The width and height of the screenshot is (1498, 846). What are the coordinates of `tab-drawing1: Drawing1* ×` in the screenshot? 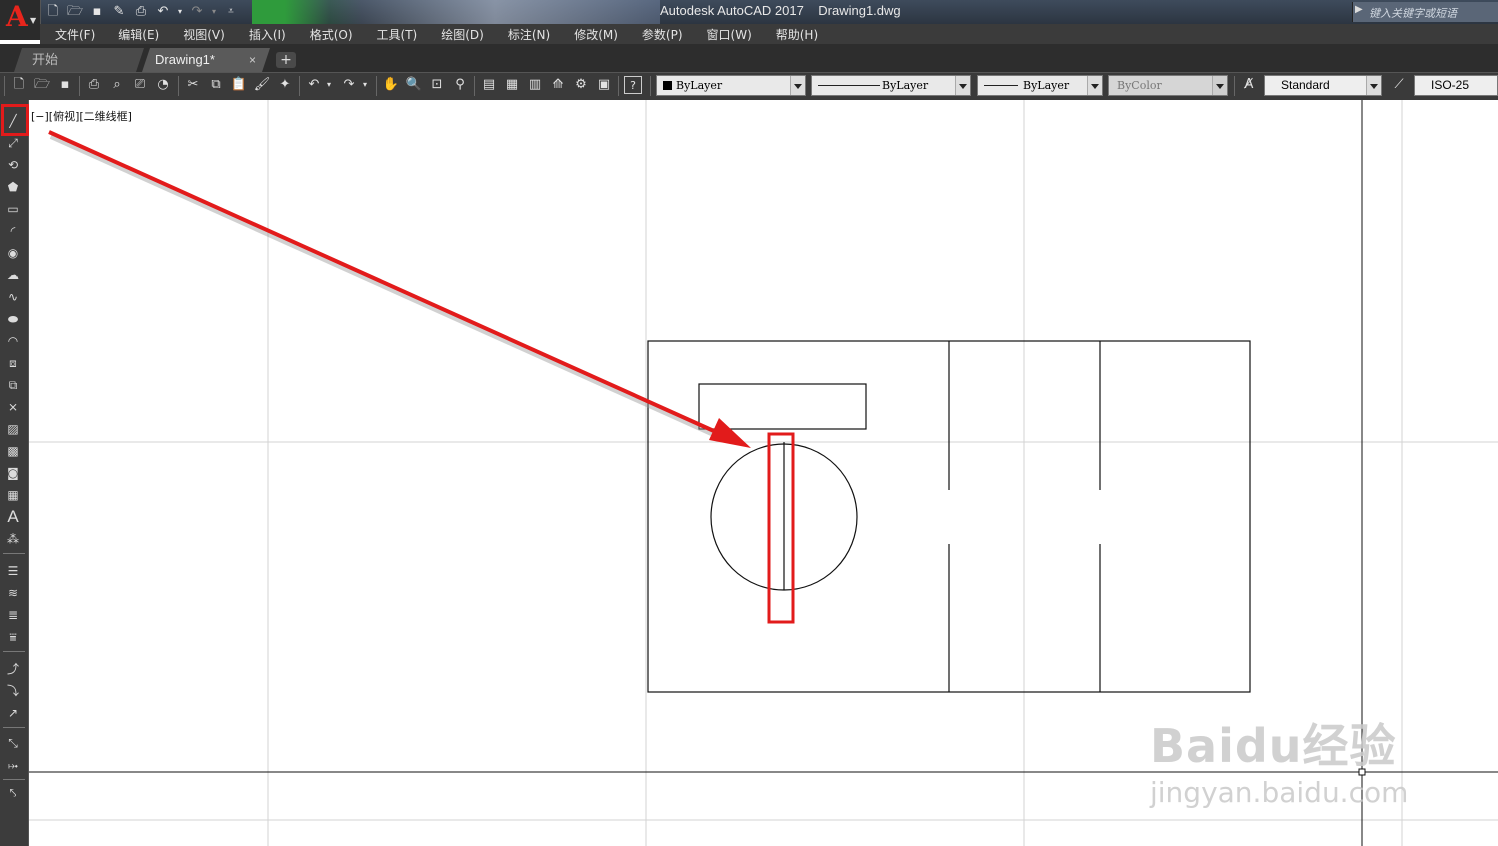 It's located at (206, 60).